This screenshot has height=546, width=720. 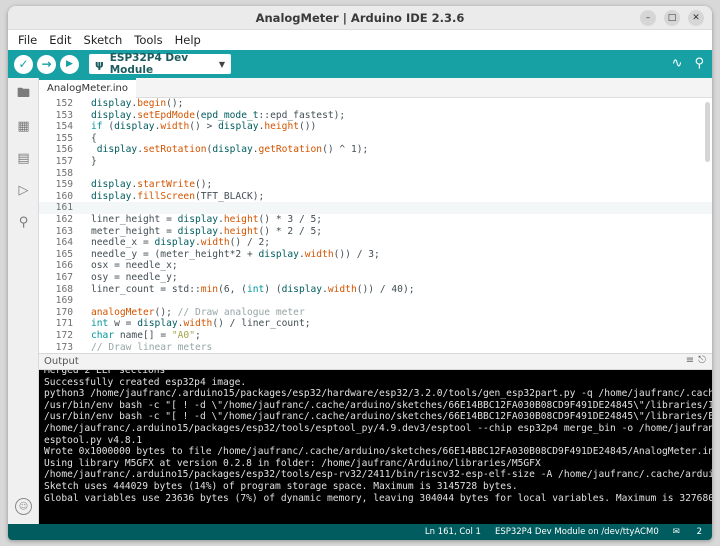 I want to click on upload-button: →, so click(x=46, y=64).